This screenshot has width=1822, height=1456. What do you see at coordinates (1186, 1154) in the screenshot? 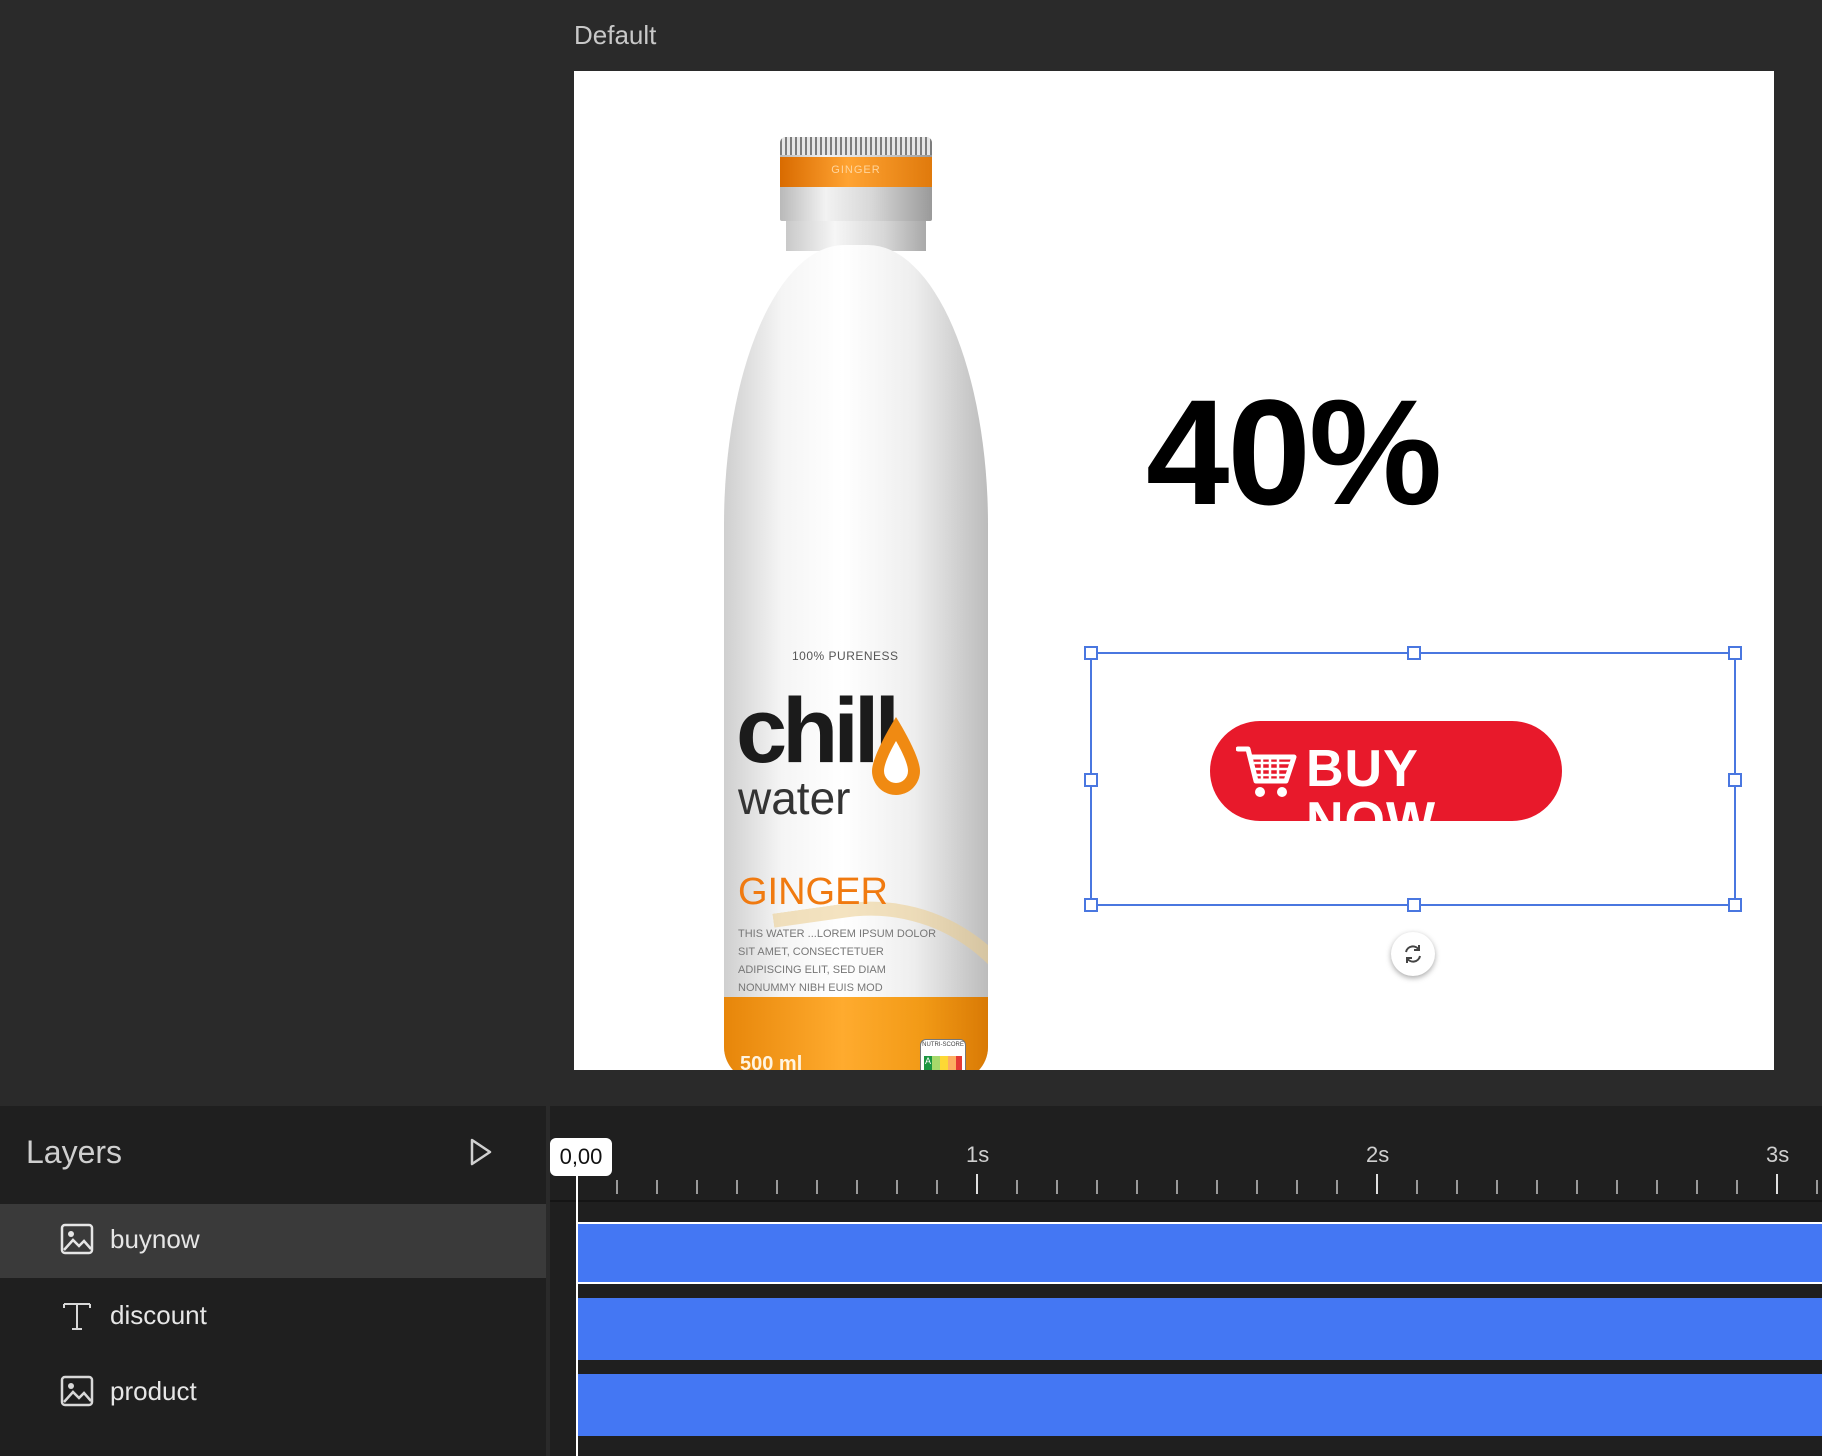
I see `time-ruler: 1s 2s 3s` at bounding box center [1186, 1154].